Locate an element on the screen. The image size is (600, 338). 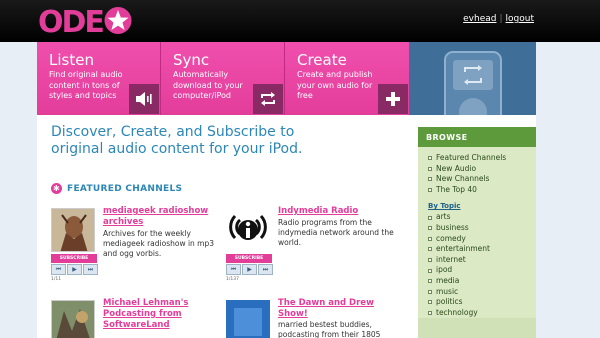
ipod-icon is located at coordinates (473, 83).